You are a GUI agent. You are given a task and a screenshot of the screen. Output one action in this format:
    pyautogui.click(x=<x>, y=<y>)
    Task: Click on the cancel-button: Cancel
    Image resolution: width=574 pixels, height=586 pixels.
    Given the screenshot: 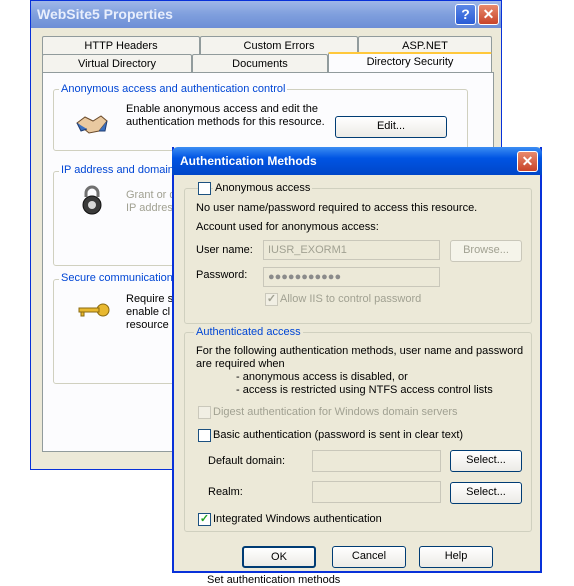 What is the action you would take?
    pyautogui.click(x=369, y=557)
    